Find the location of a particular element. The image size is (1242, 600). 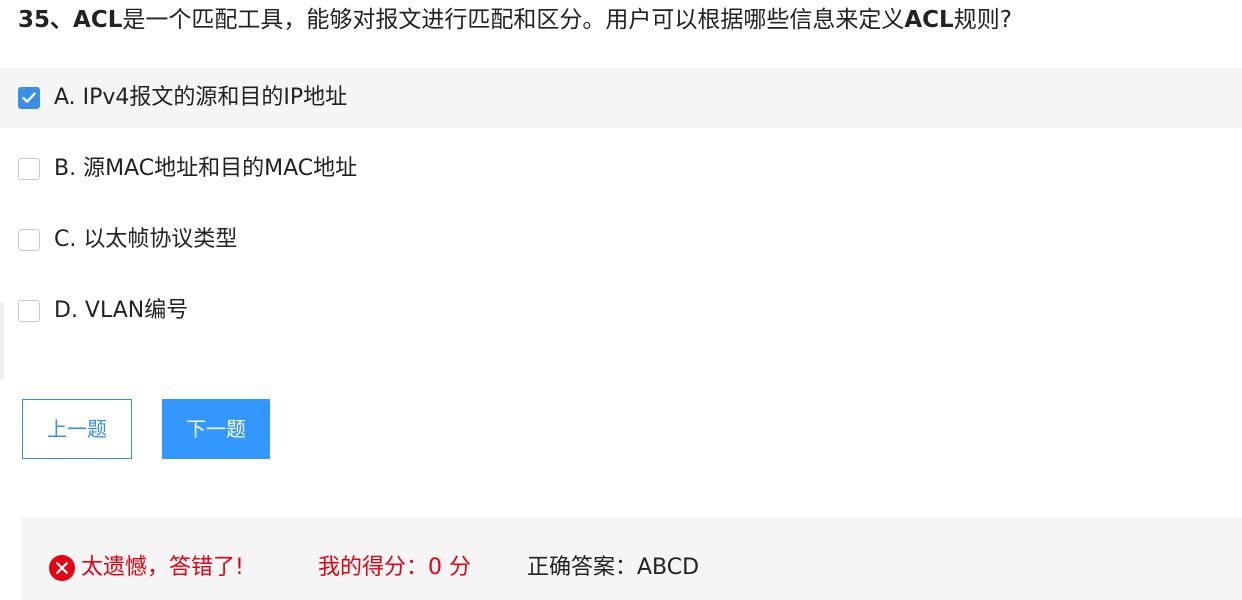

option-c-checkbox is located at coordinates (29, 240).